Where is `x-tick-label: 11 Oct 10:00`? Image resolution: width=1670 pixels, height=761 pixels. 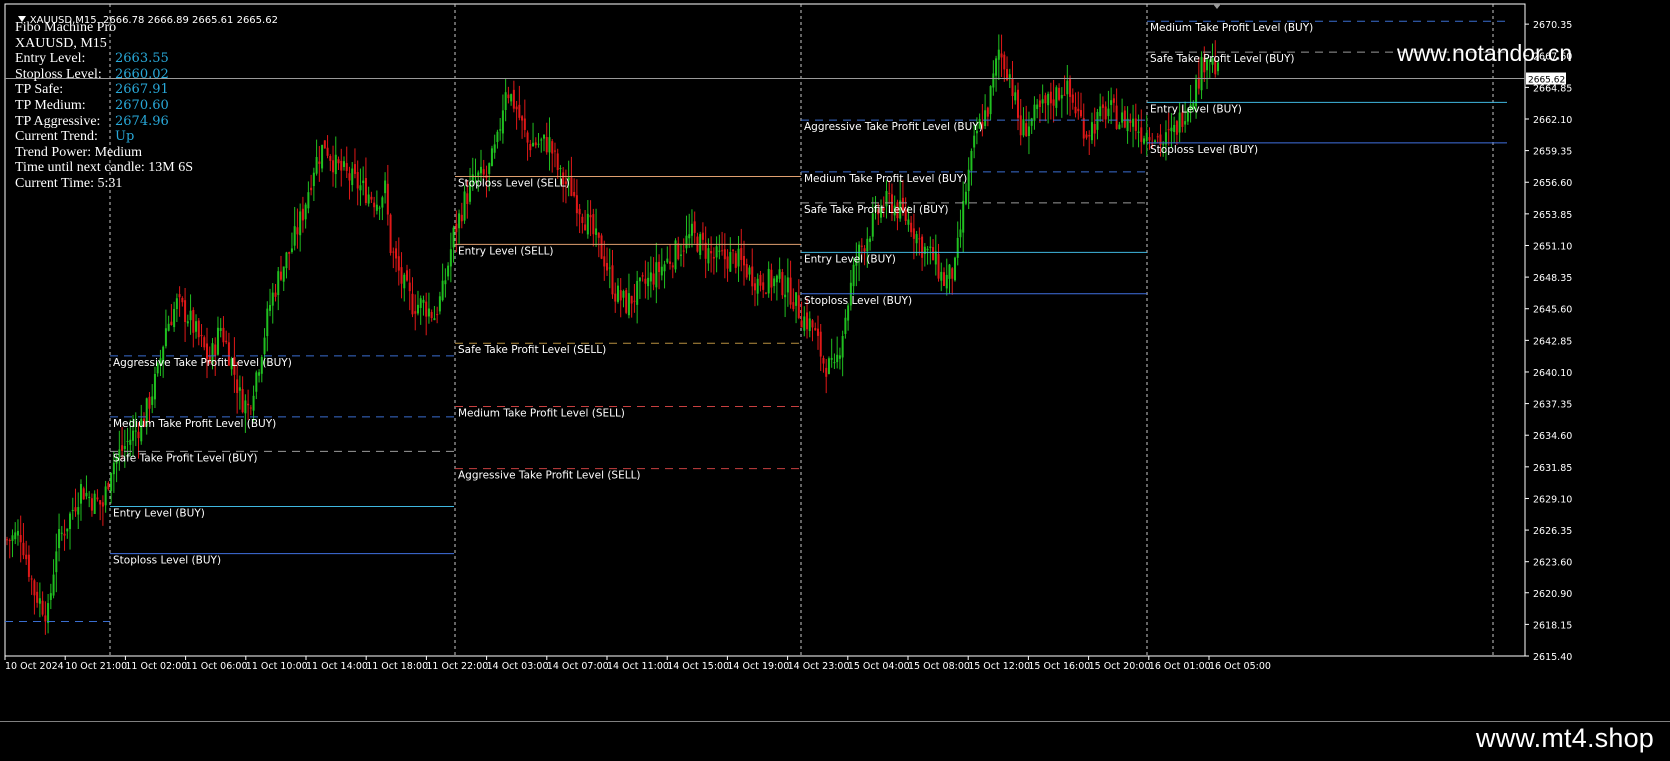
x-tick-label: 11 Oct 10:00 is located at coordinates (277, 666).